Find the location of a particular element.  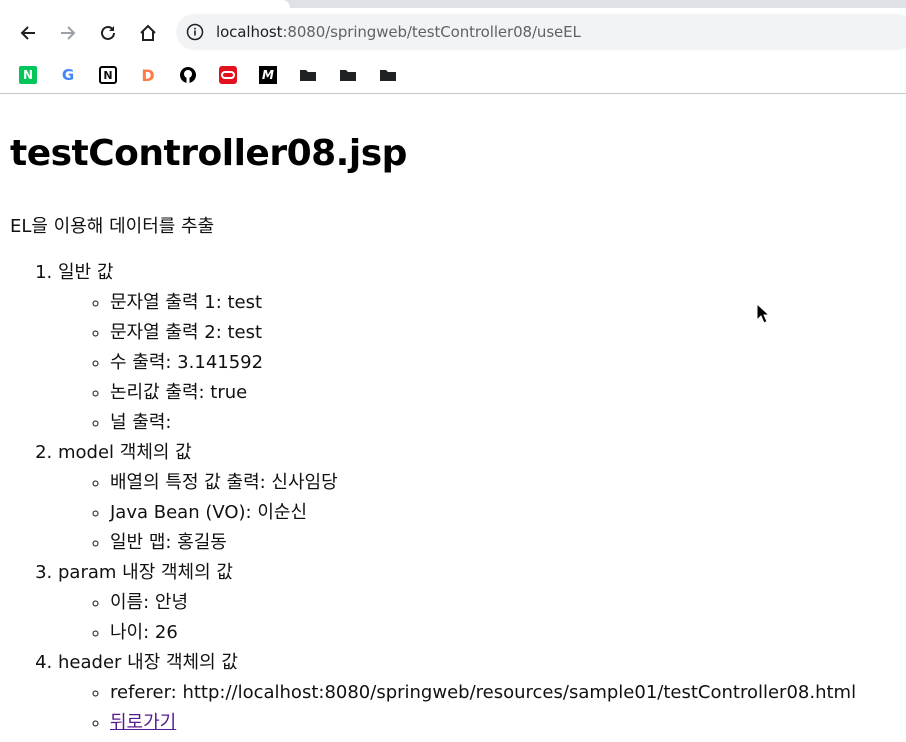

list-item: 논리값 출력: true is located at coordinates (483, 393).